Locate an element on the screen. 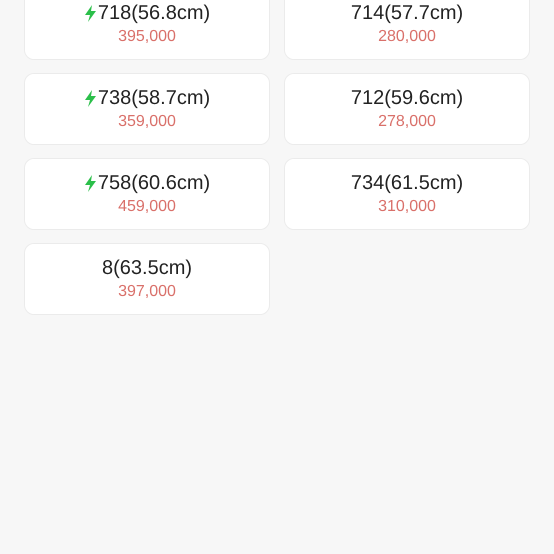  size-label: 718(56.8cm) is located at coordinates (154, 13).